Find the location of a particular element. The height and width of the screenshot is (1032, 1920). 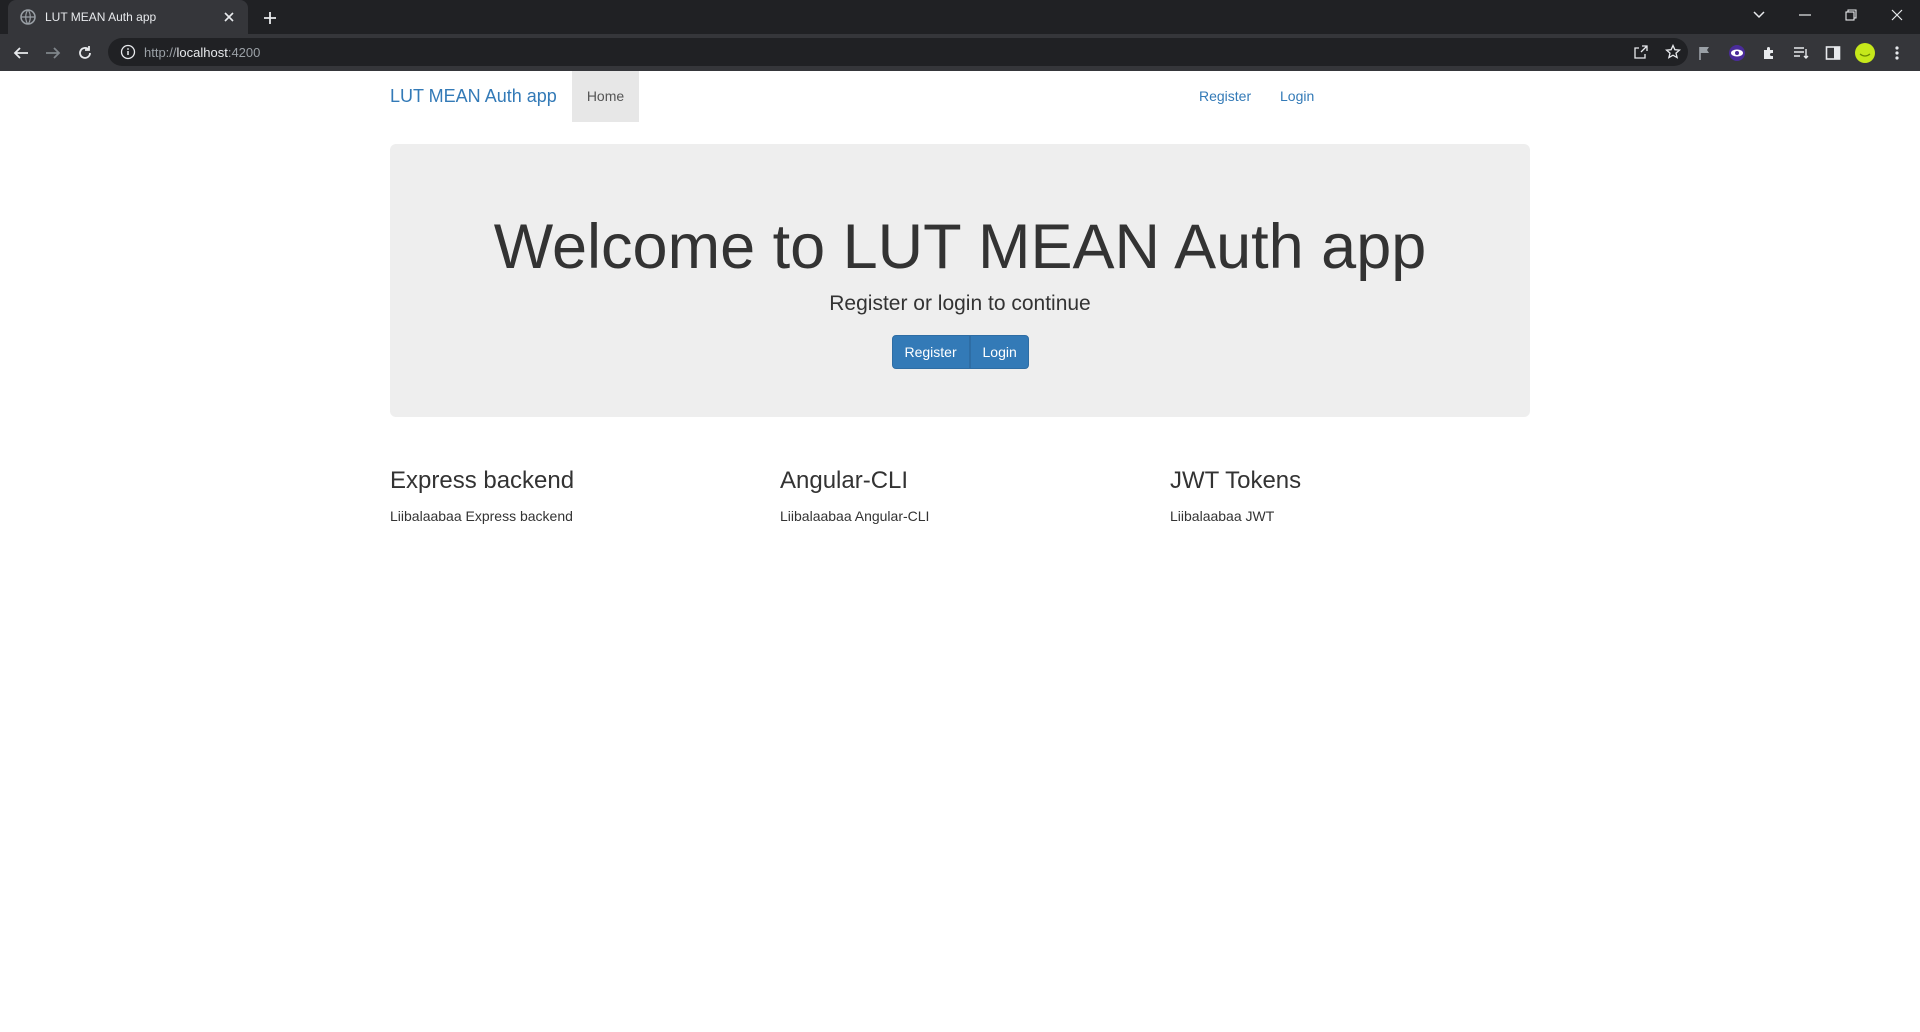

share-icon is located at coordinates (1641, 52).